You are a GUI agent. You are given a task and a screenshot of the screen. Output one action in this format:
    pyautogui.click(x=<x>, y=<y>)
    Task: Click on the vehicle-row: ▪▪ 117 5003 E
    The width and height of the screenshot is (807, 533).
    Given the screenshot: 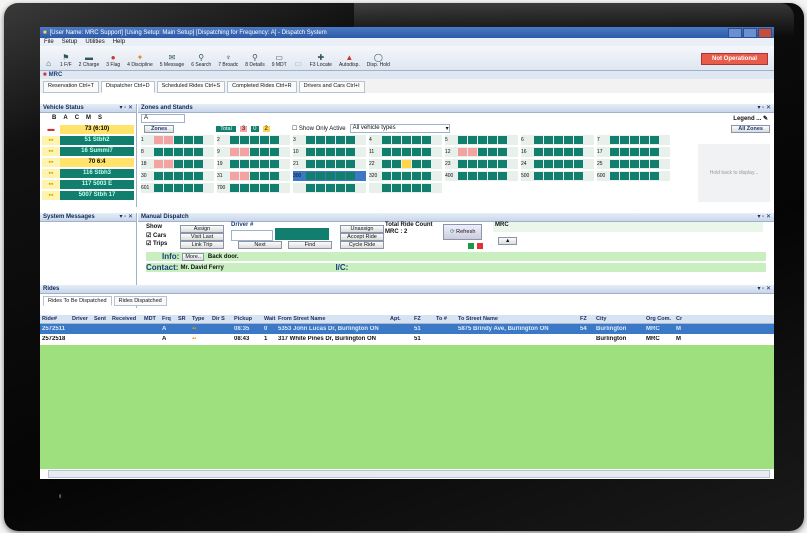 What is the action you would take?
    pyautogui.click(x=88, y=184)
    